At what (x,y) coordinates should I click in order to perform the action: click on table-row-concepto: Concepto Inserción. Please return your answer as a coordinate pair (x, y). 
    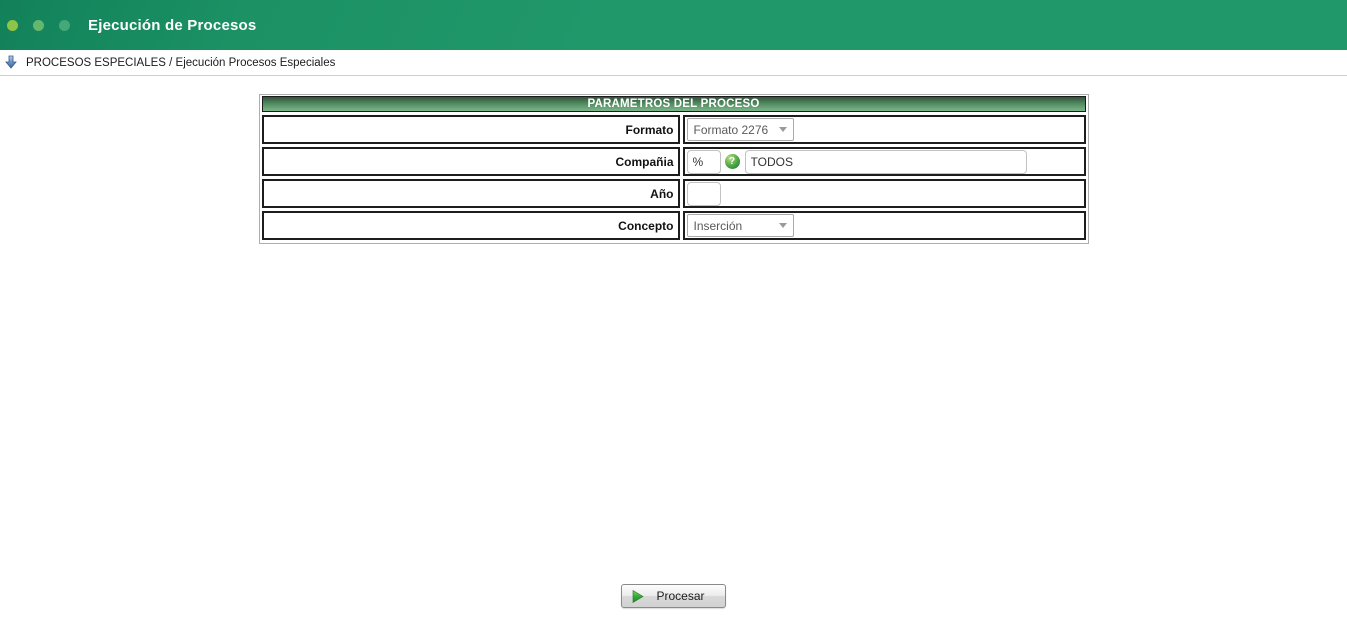
    Looking at the image, I should click on (673, 225).